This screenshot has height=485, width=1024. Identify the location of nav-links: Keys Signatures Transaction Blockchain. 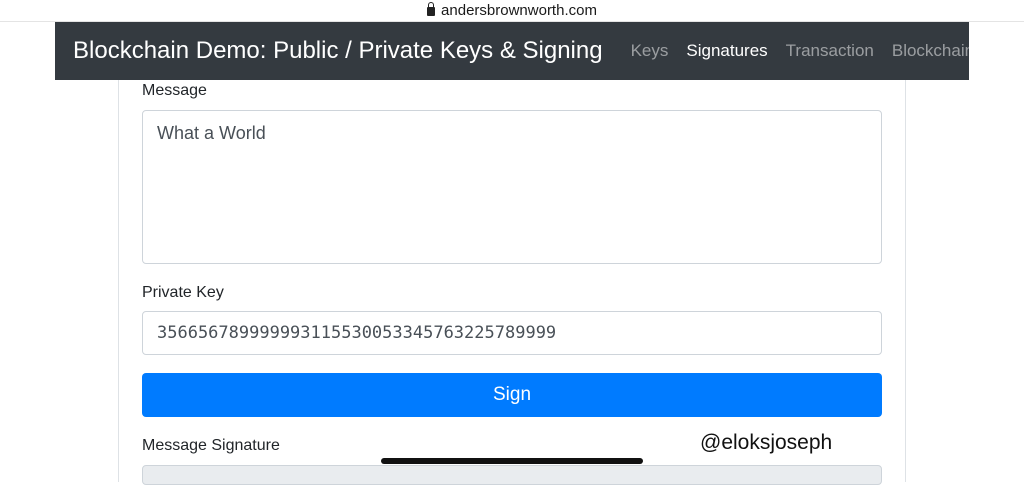
(802, 51).